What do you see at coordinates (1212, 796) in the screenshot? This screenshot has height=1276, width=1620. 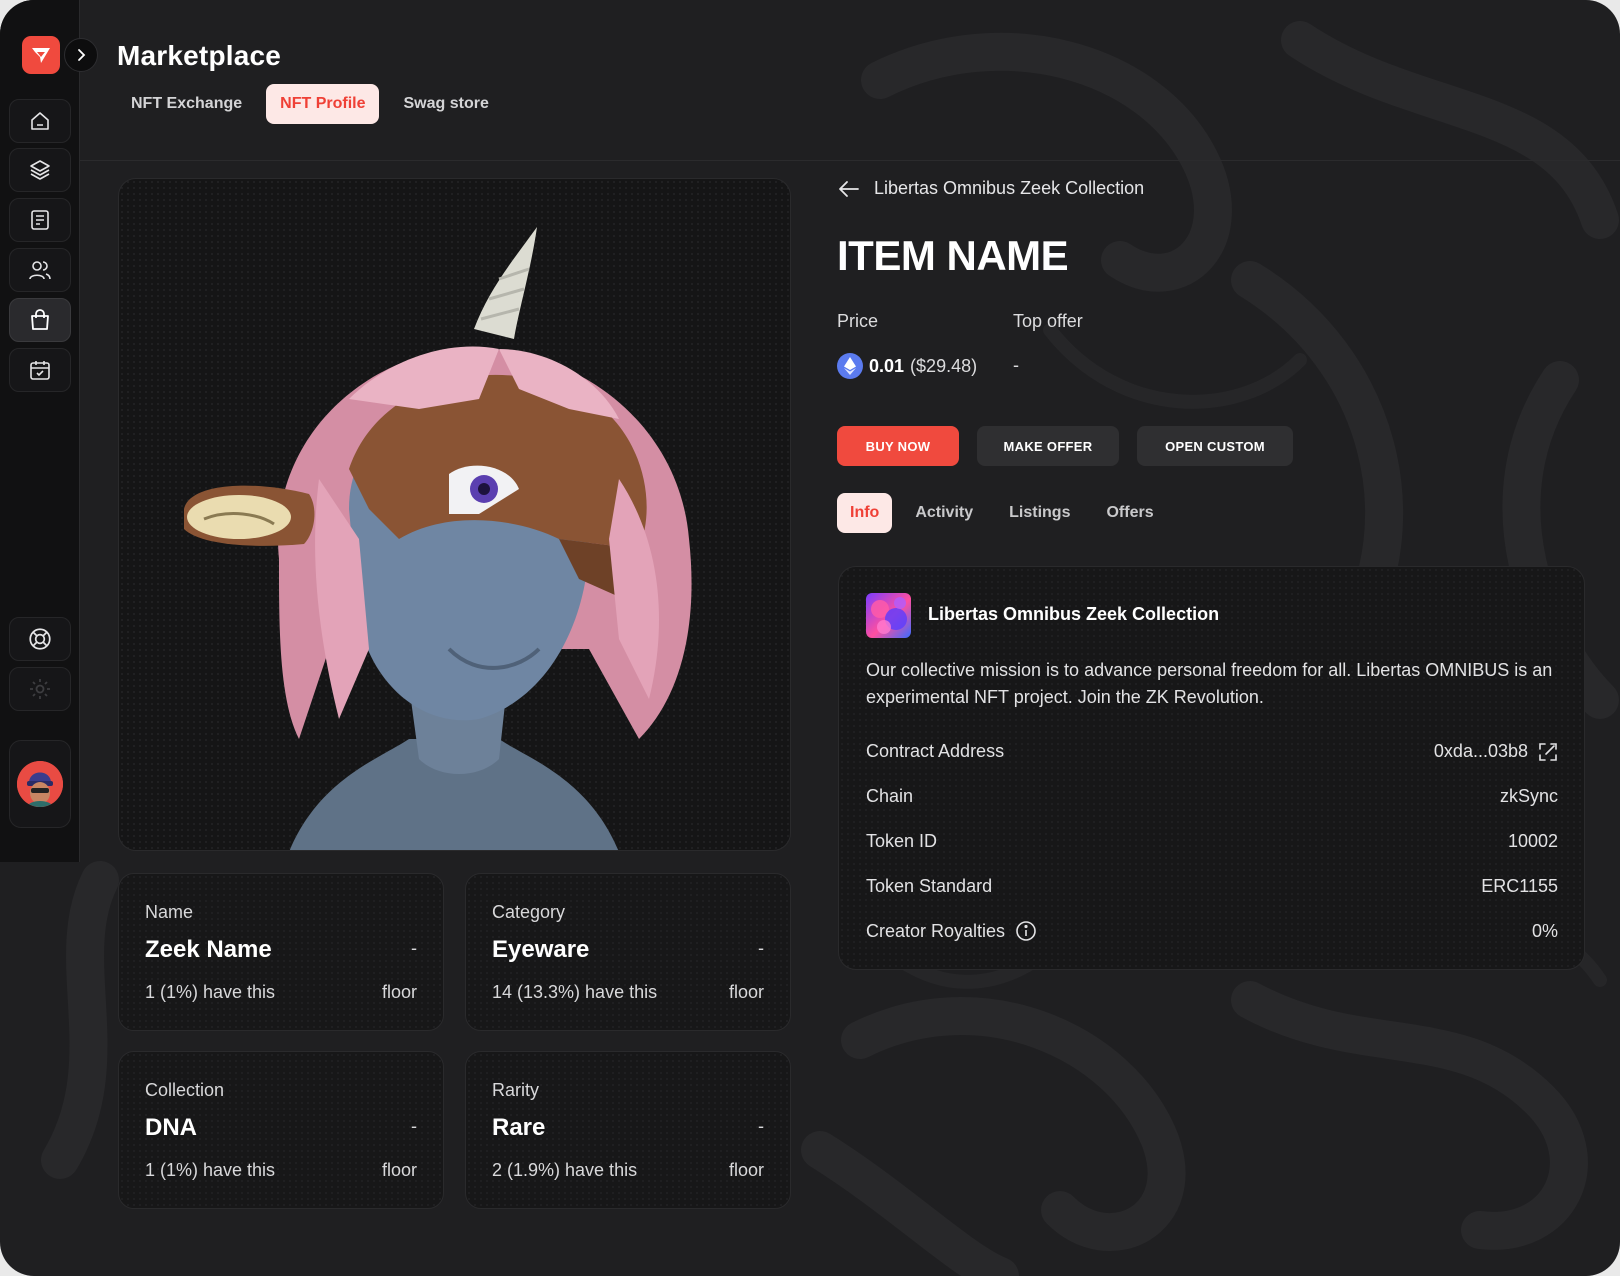 I see `detail-row-chain: Chain zkSync` at bounding box center [1212, 796].